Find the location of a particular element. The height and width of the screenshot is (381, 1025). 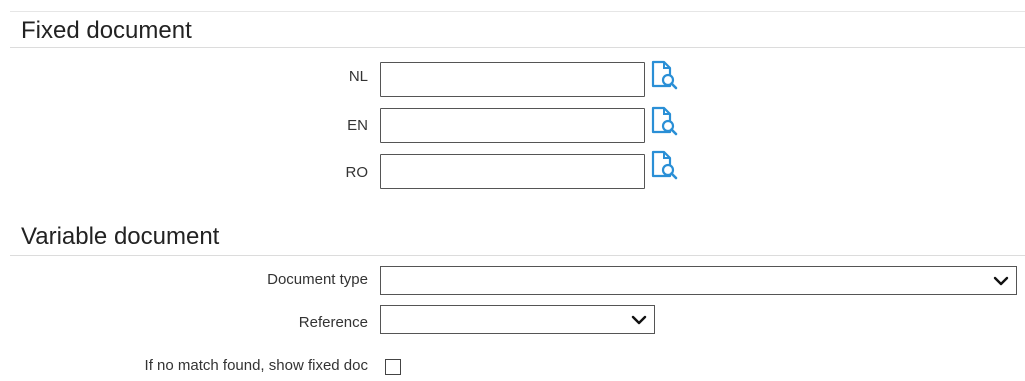

variable-document-divider is located at coordinates (517, 255).